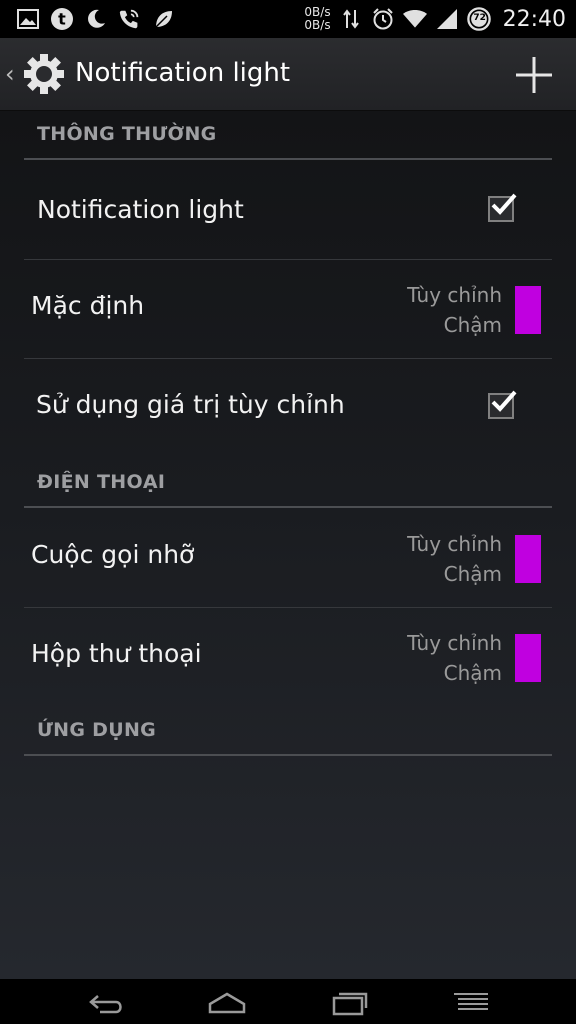  What do you see at coordinates (113, 554) in the screenshot?
I see `pref-missed-call-title: Cuộc gọi nhỡ` at bounding box center [113, 554].